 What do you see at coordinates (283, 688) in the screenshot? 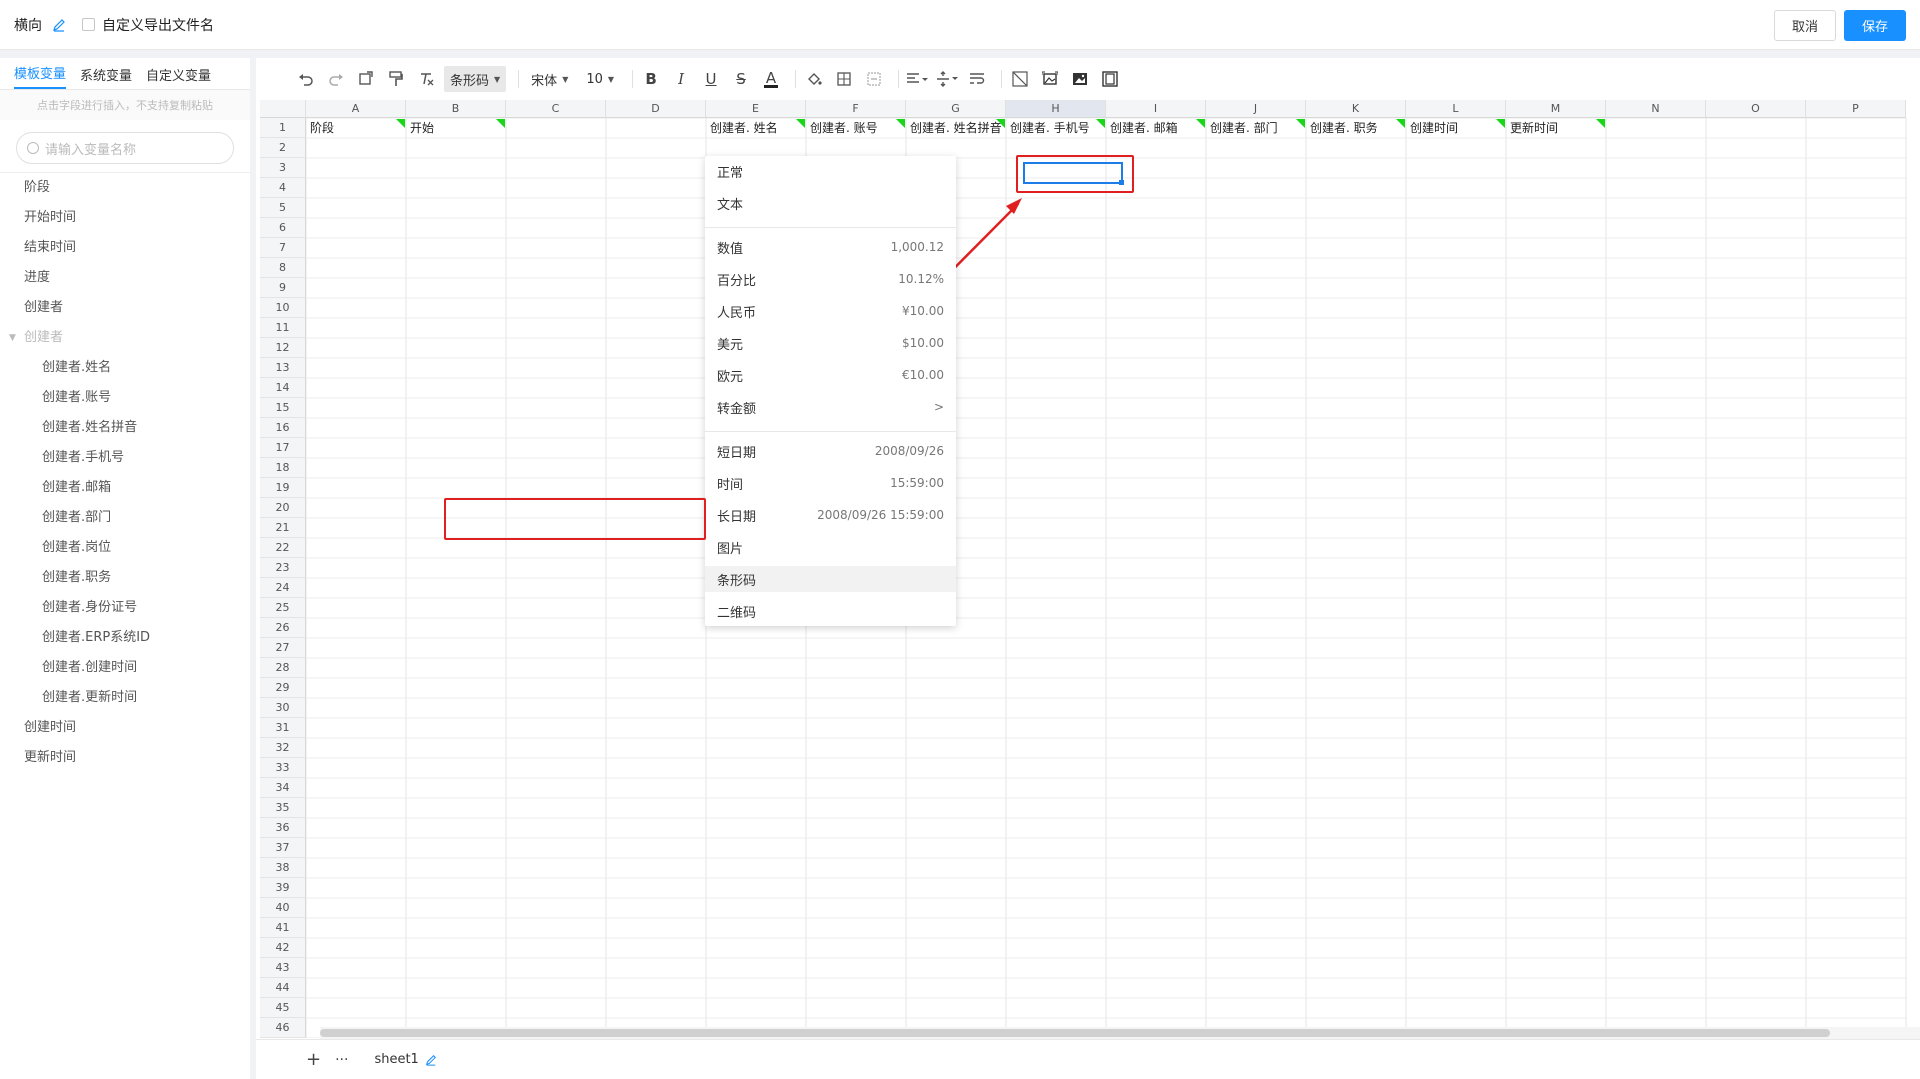
I see `row-header: 29` at bounding box center [283, 688].